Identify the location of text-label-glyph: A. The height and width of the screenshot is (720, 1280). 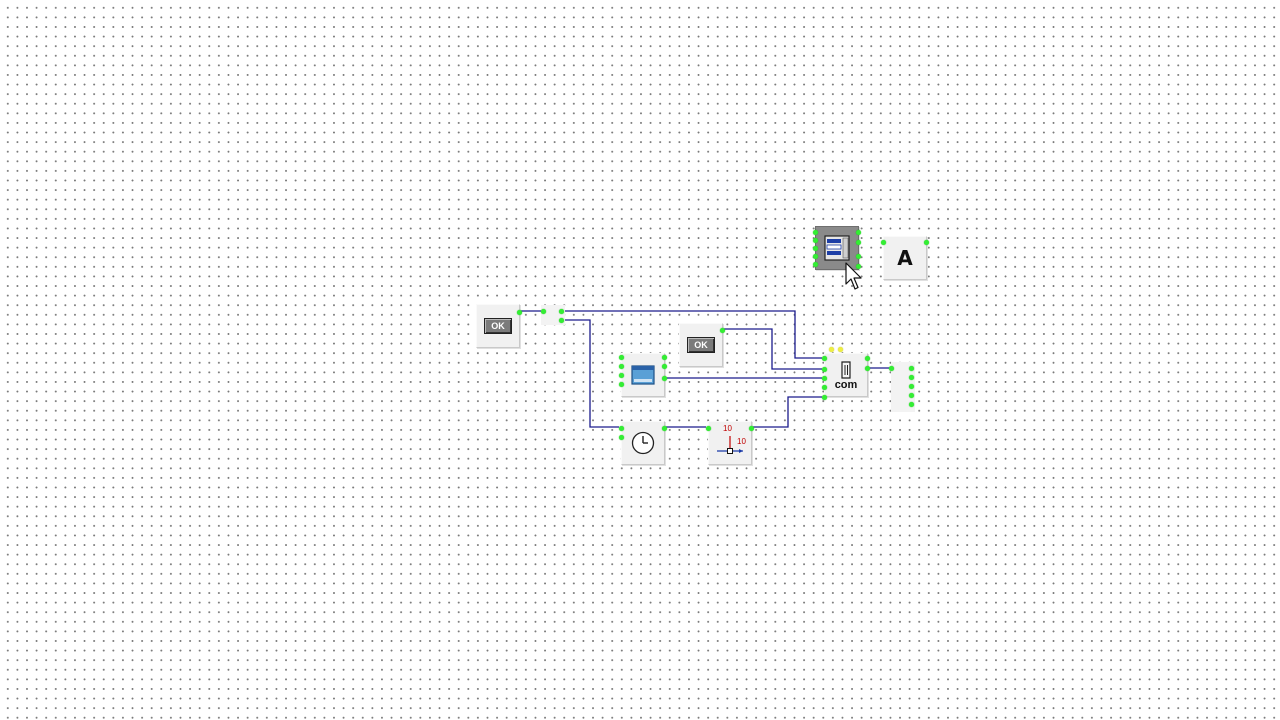
(905, 258).